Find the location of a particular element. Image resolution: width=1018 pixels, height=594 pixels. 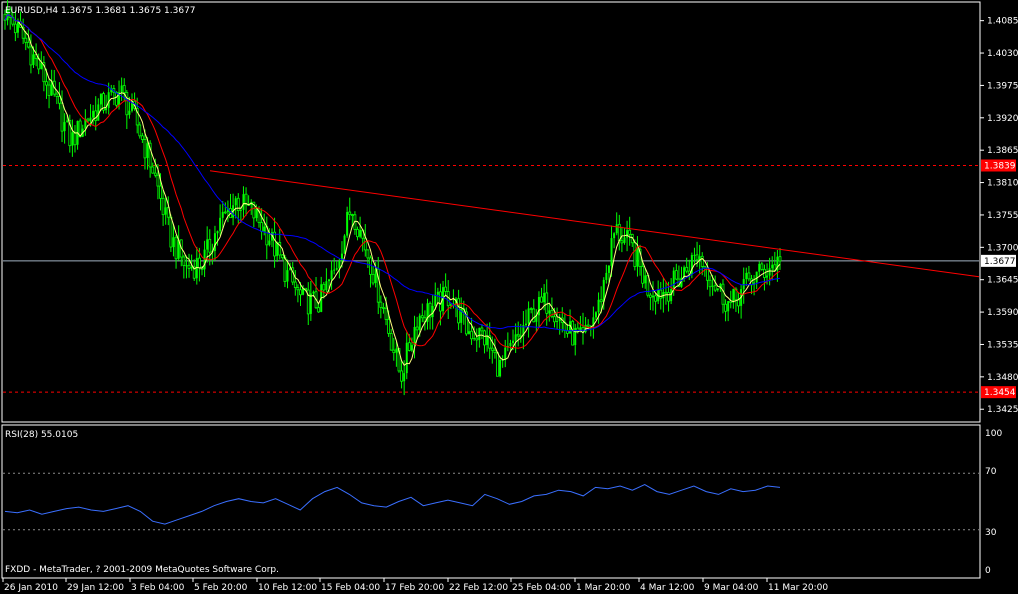

rsi-scale-0: 0 is located at coordinates (988, 571).